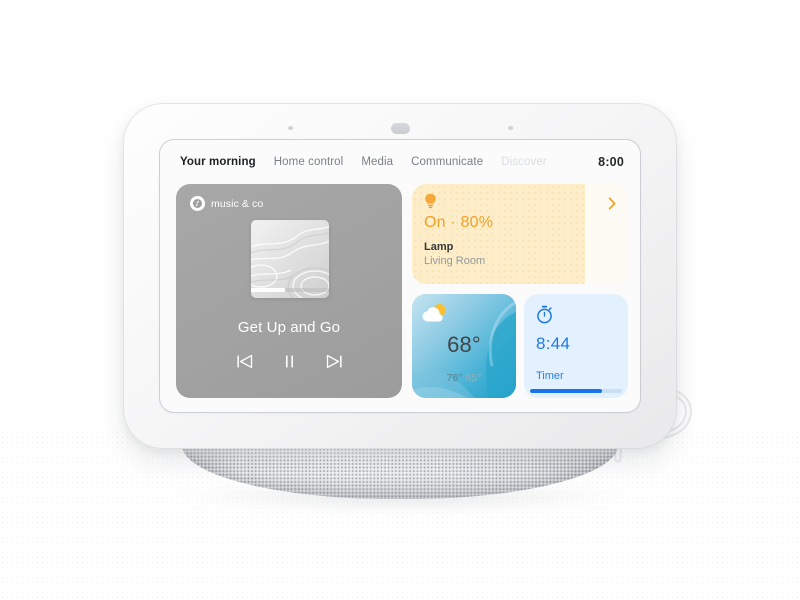  I want to click on weather-high: 76°, so click(454, 378).